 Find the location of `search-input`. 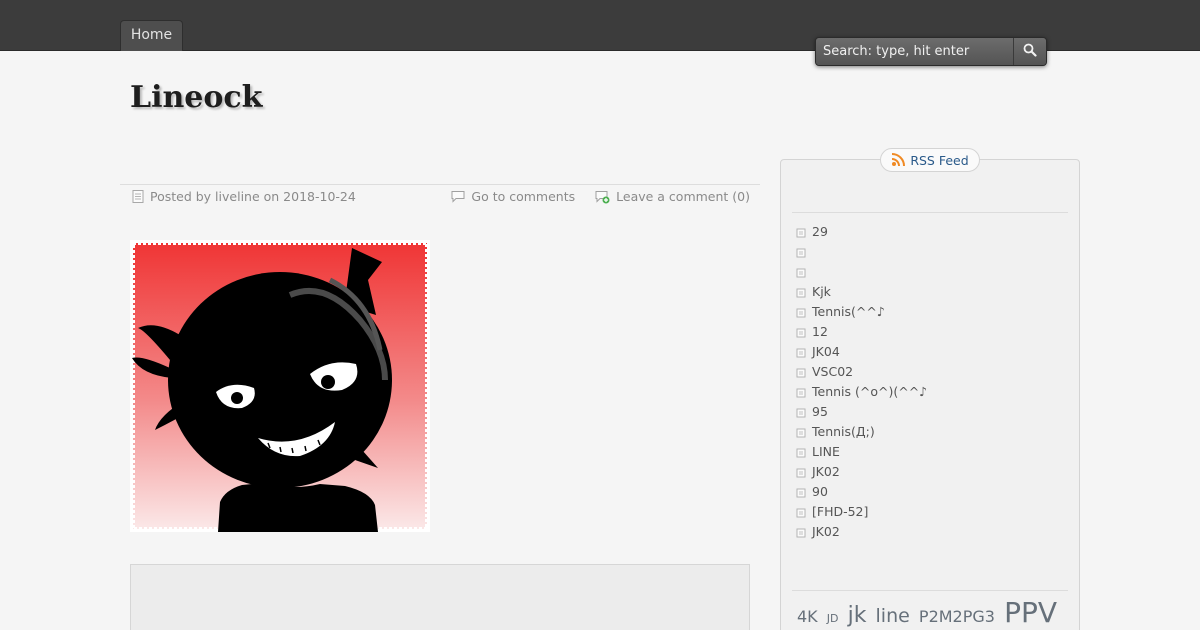

search-input is located at coordinates (915, 51).